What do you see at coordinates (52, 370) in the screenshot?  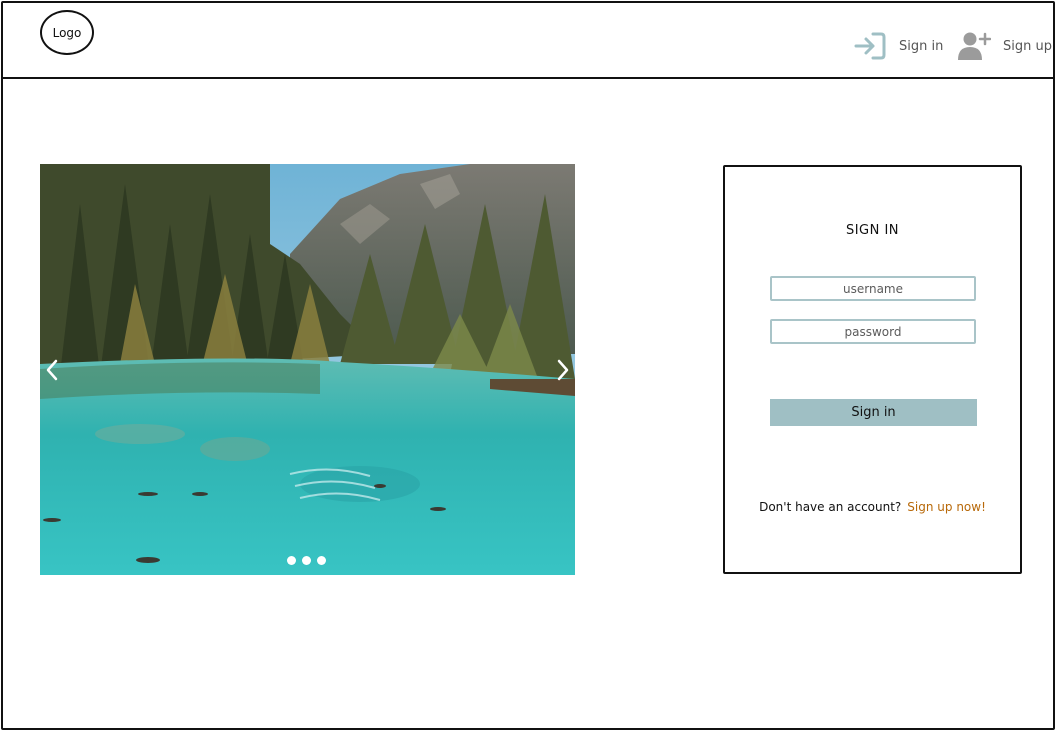 I see `carousel-prev-button` at bounding box center [52, 370].